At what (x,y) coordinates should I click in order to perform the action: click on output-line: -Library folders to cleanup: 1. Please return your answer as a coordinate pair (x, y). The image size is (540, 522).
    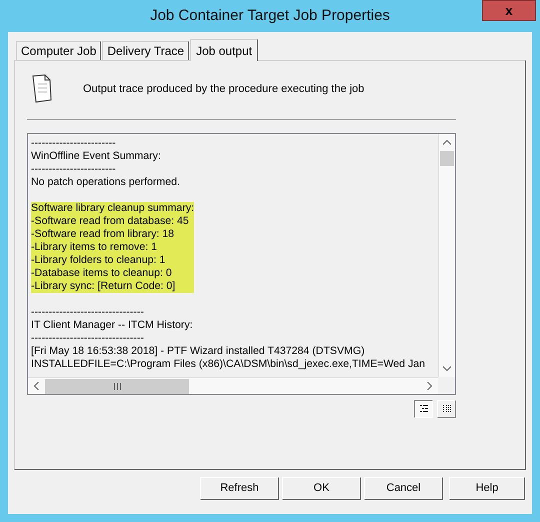
    Looking at the image, I should click on (98, 260).